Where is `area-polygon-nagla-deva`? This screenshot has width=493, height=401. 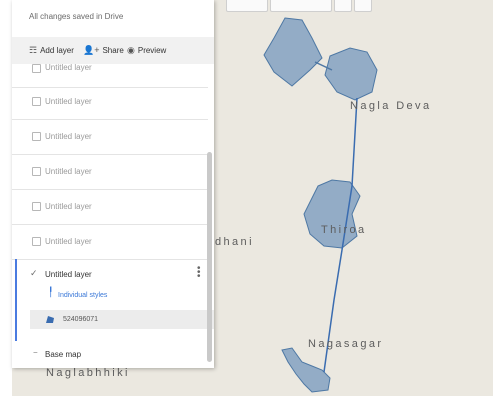 area-polygon-nagla-deva is located at coordinates (351, 74).